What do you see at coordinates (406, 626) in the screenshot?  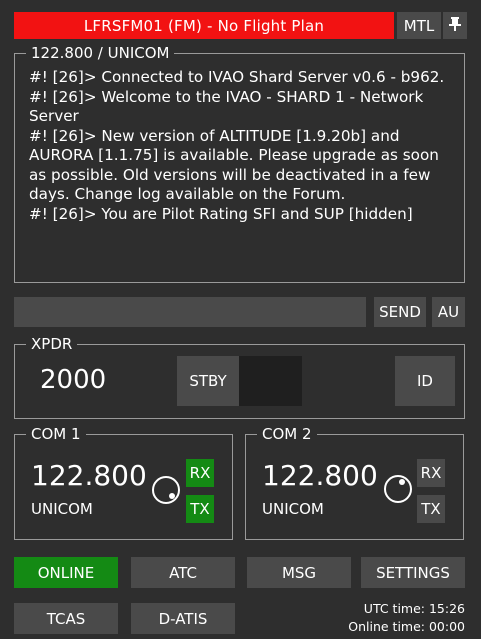 I see `online-time: Online time: 00:00` at bounding box center [406, 626].